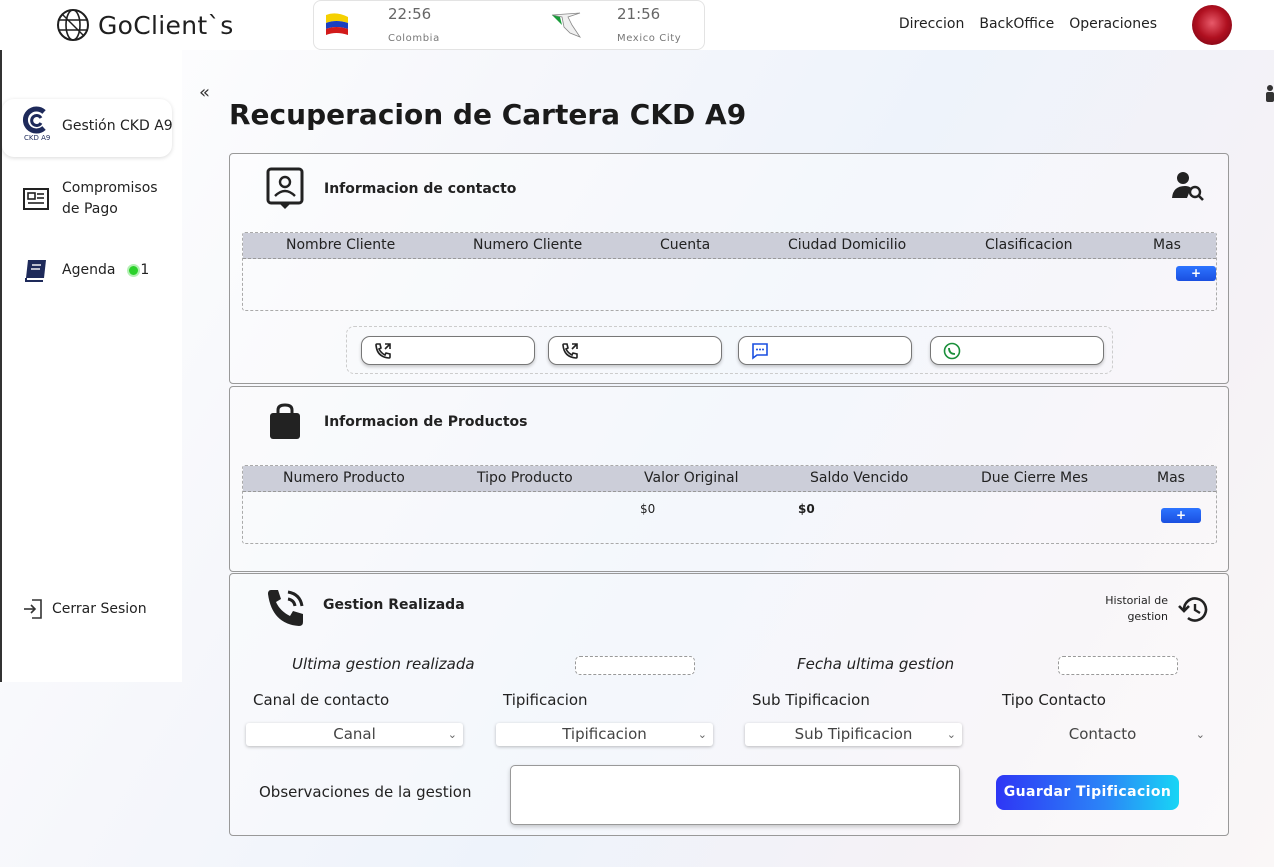  I want to click on call-button, so click(448, 350).